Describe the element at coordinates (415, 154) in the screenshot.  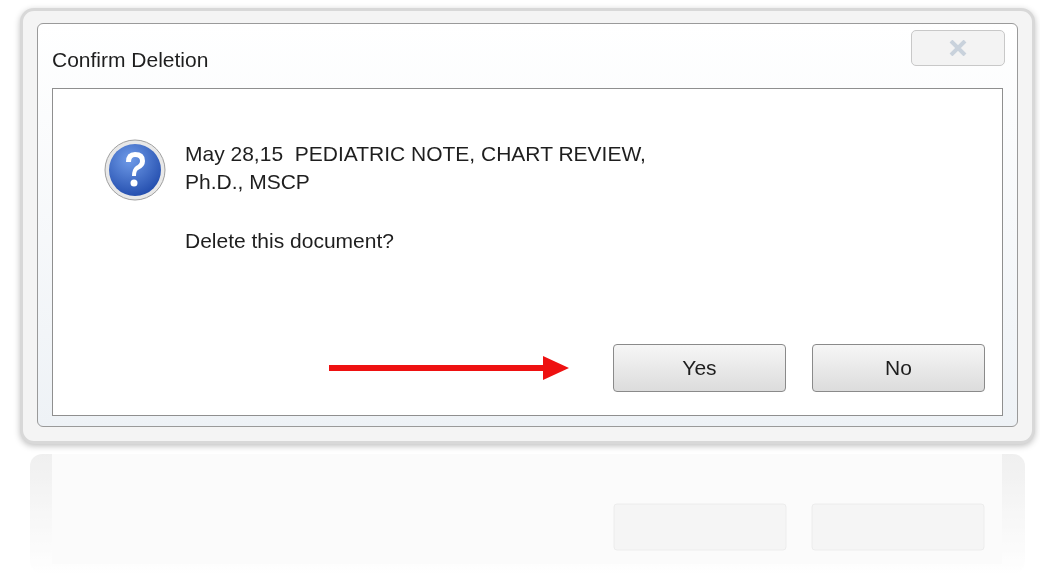
I see `message-text: May 28,15 PEDIATRIC NOTE, CHART REVIEW,` at that location.